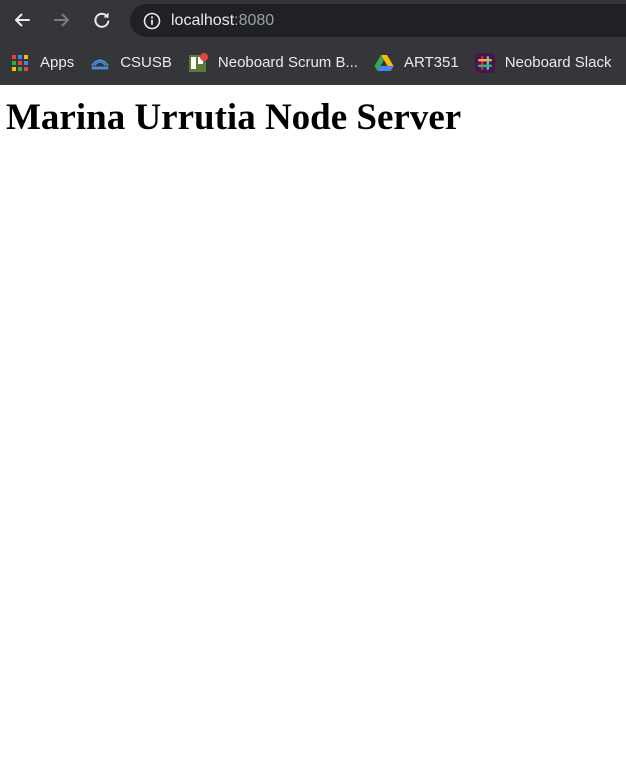 The image size is (626, 760). I want to click on bookmark-apps: Apps, so click(42, 63).